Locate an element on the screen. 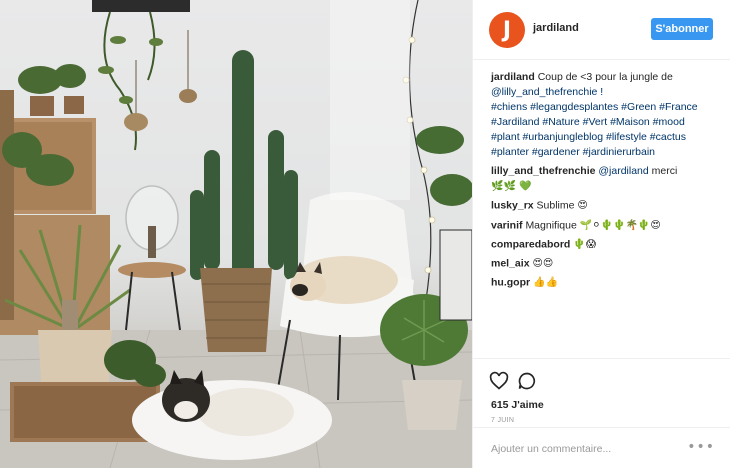 The height and width of the screenshot is (468, 730). comment-emoji: 😍 is located at coordinates (582, 206).